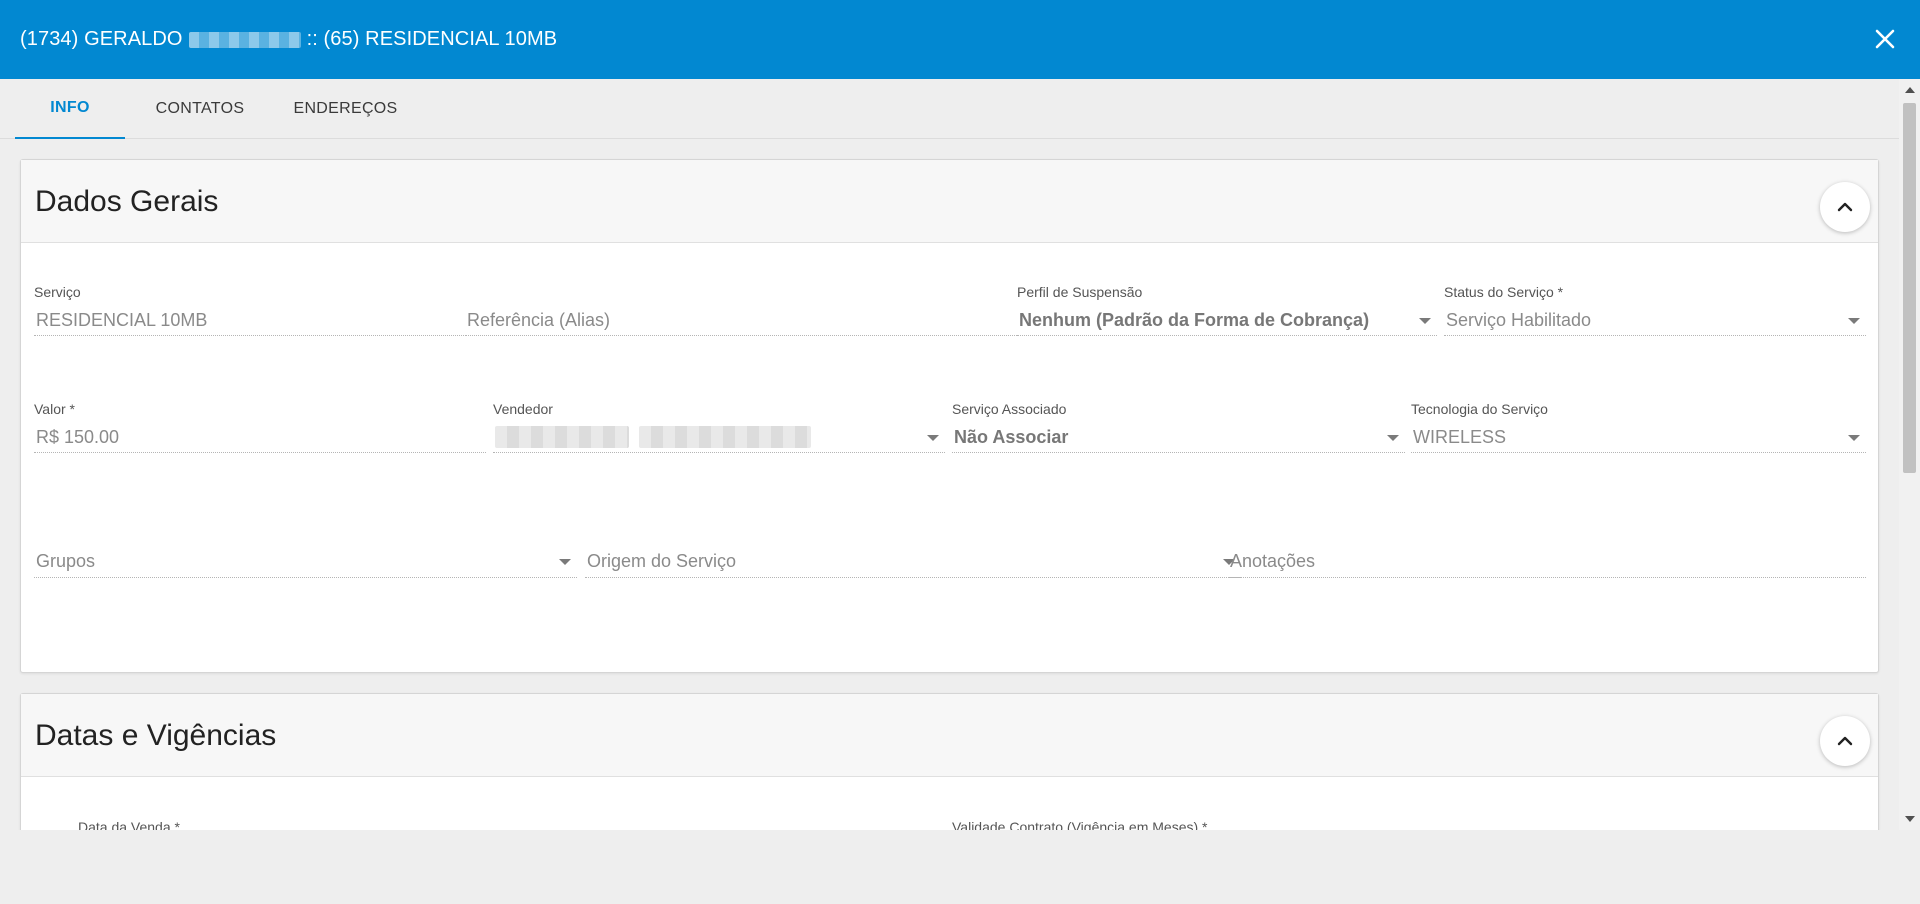 This screenshot has width=1920, height=904. I want to click on field-label: Serviço Associado, so click(1009, 409).